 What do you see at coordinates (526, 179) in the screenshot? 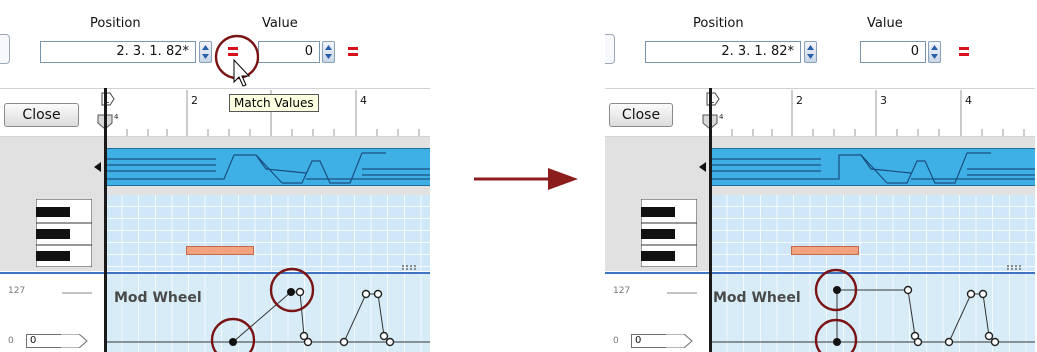
I see `right-arrow-icon` at bounding box center [526, 179].